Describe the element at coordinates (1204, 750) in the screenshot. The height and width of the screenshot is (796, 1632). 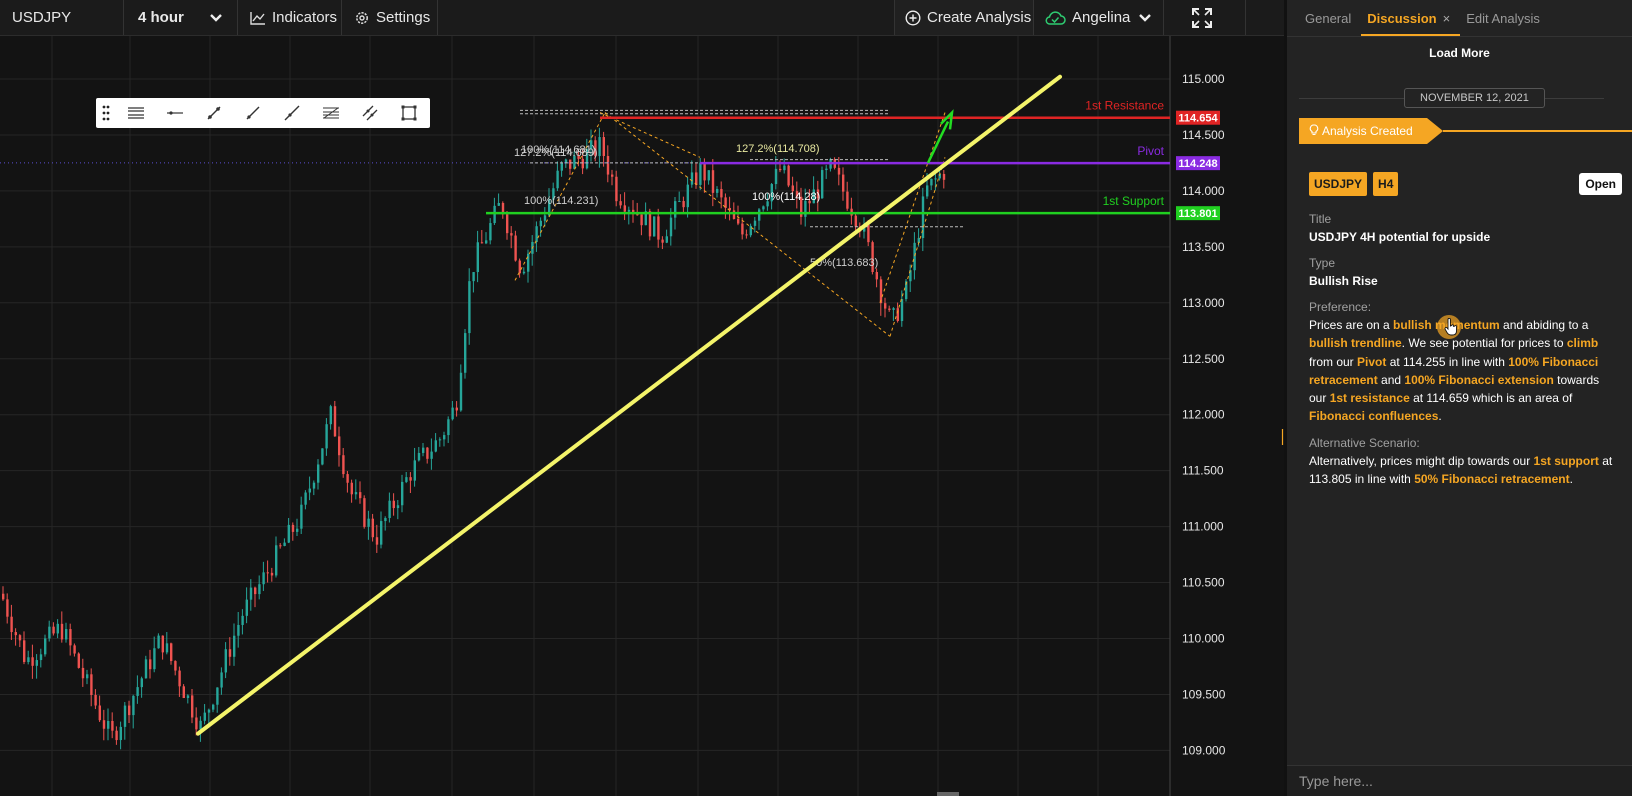
I see `y-axis-tick-label: 109.000` at that location.